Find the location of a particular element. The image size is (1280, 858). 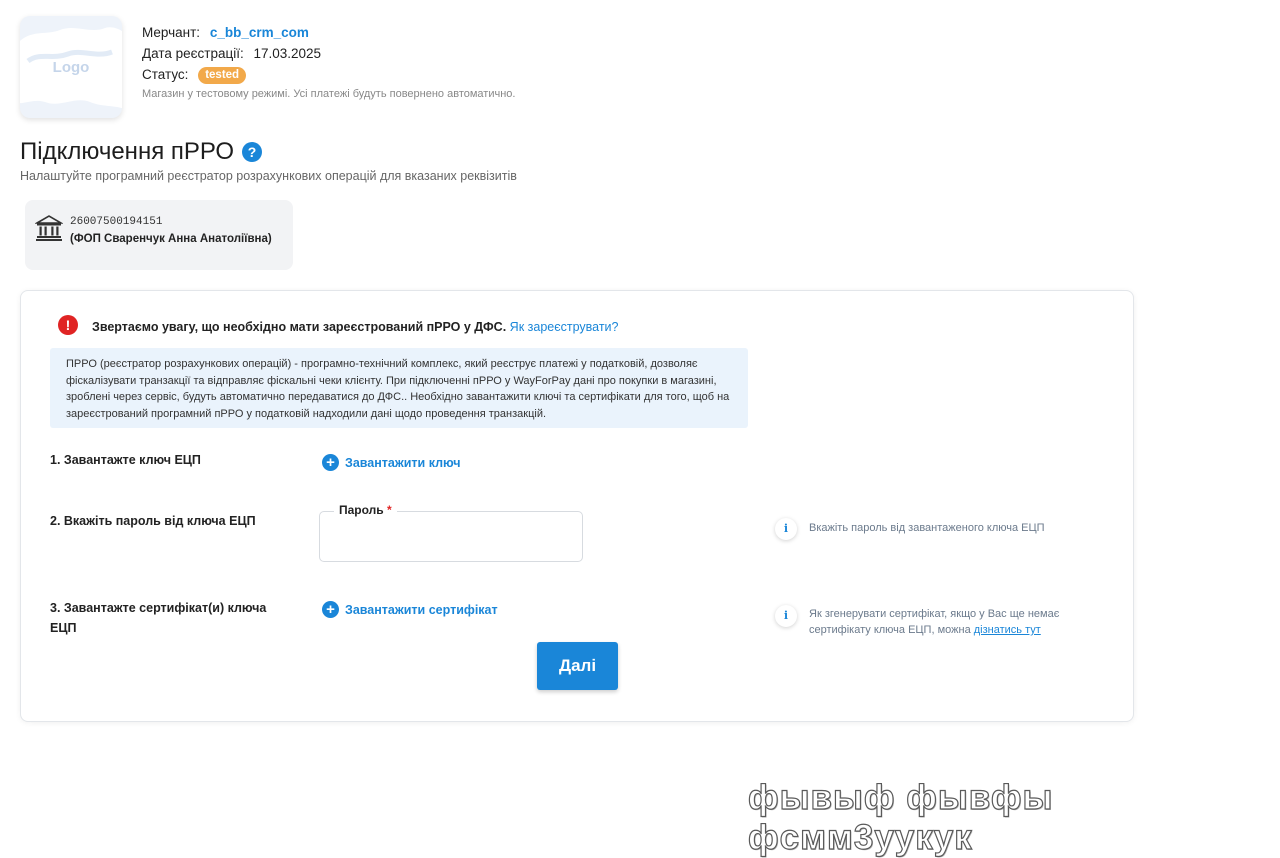

next-button: Далі is located at coordinates (577, 666).